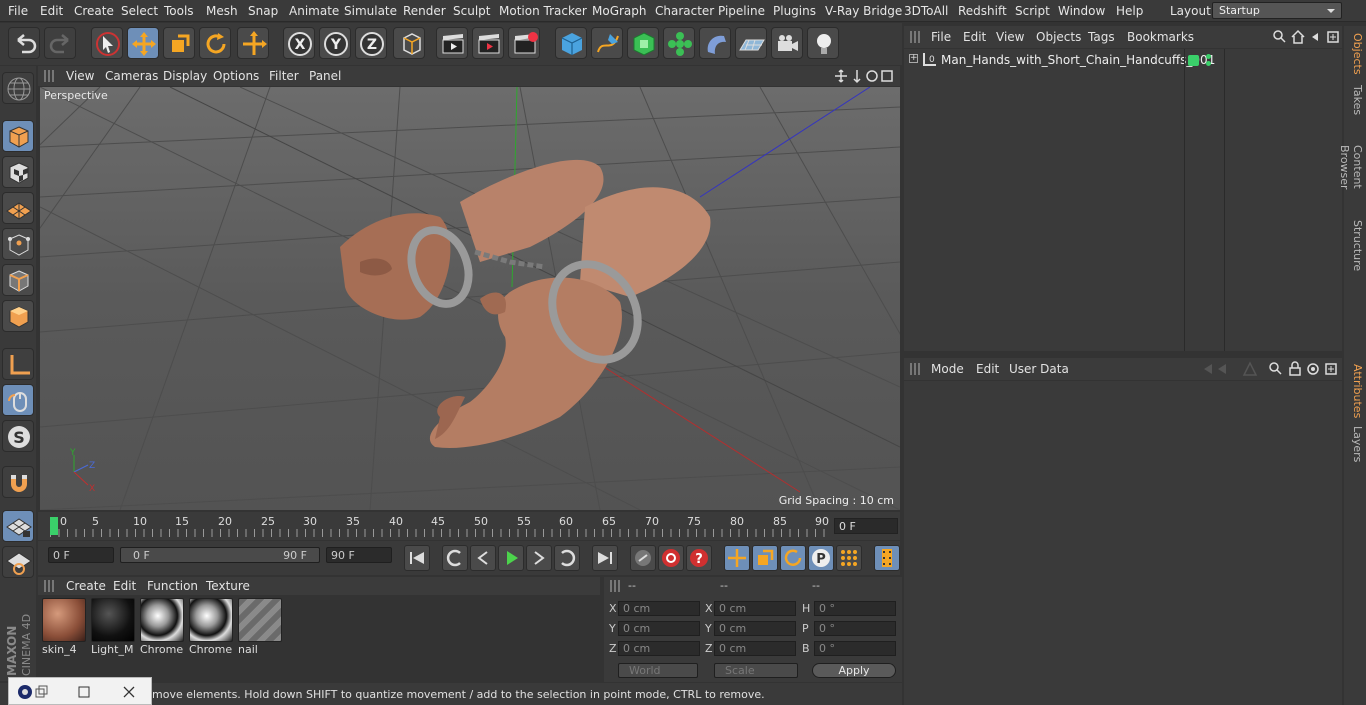 Image resolution: width=1366 pixels, height=705 pixels. I want to click on go-to-start-button, so click(417, 558).